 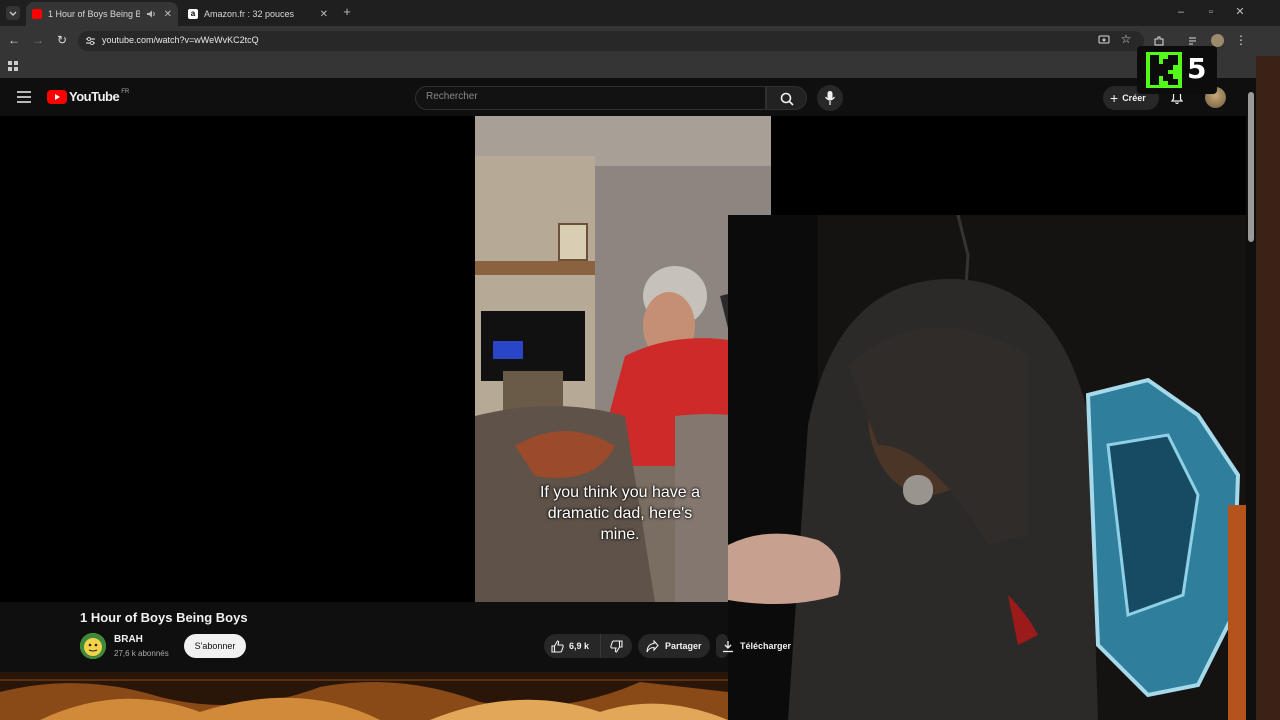 What do you see at coordinates (1114, 98) in the screenshot?
I see `plus-icon: +` at bounding box center [1114, 98].